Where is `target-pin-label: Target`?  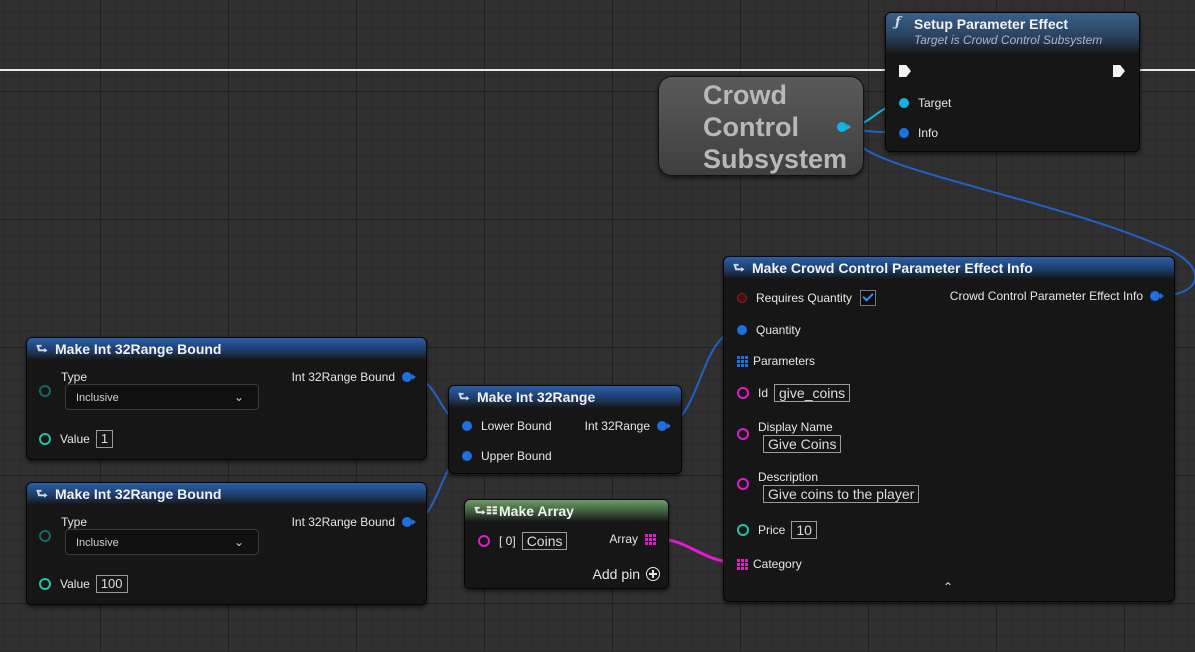
target-pin-label: Target is located at coordinates (935, 103).